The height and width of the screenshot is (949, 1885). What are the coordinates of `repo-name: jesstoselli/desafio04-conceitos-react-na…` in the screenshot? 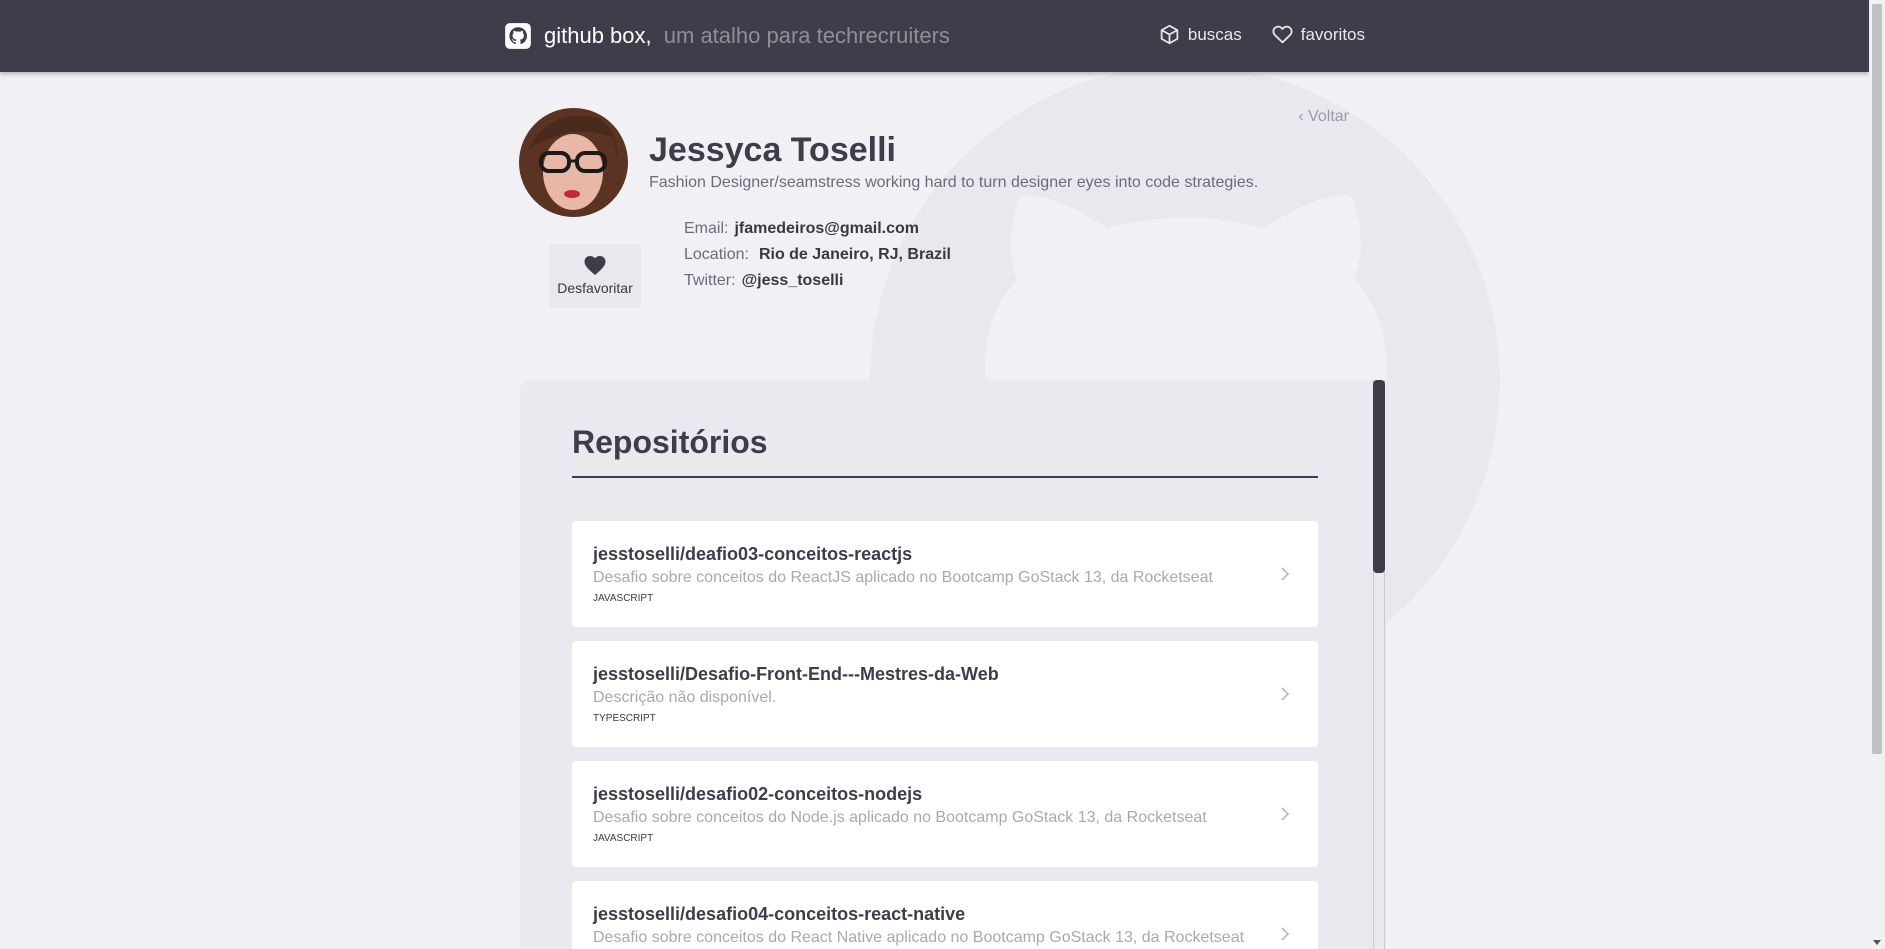 It's located at (779, 914).